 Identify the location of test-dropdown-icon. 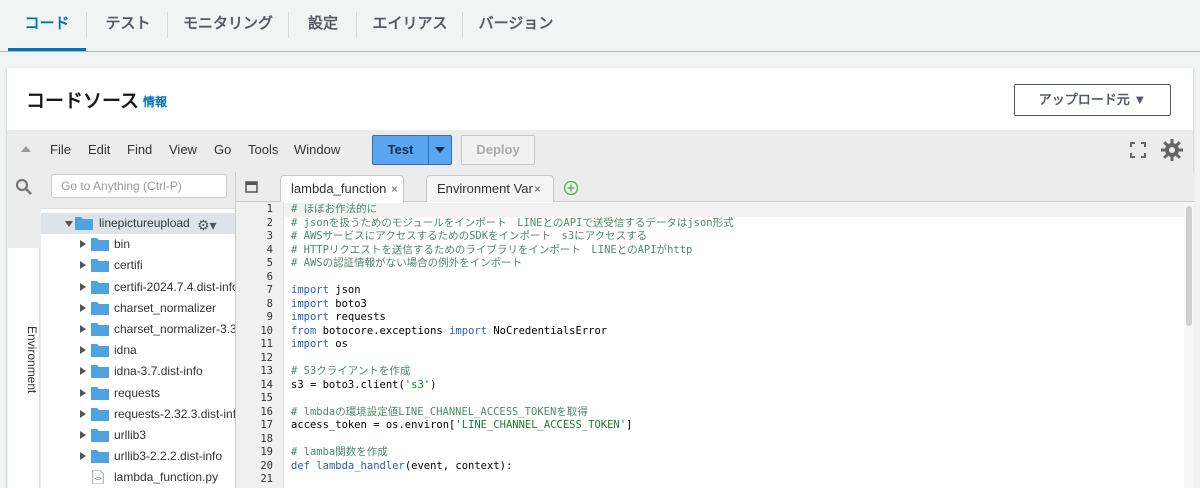
(440, 150).